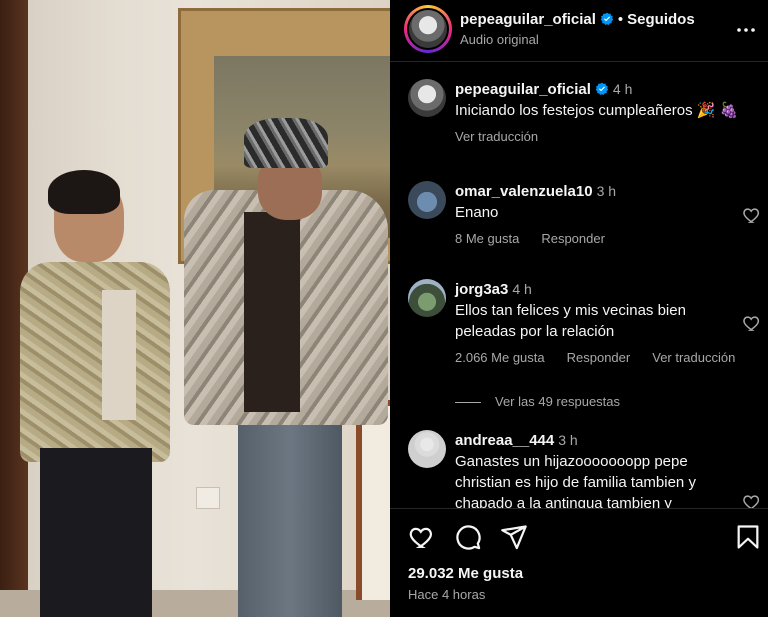  Describe the element at coordinates (746, 30) in the screenshot. I see `more-icon` at that location.